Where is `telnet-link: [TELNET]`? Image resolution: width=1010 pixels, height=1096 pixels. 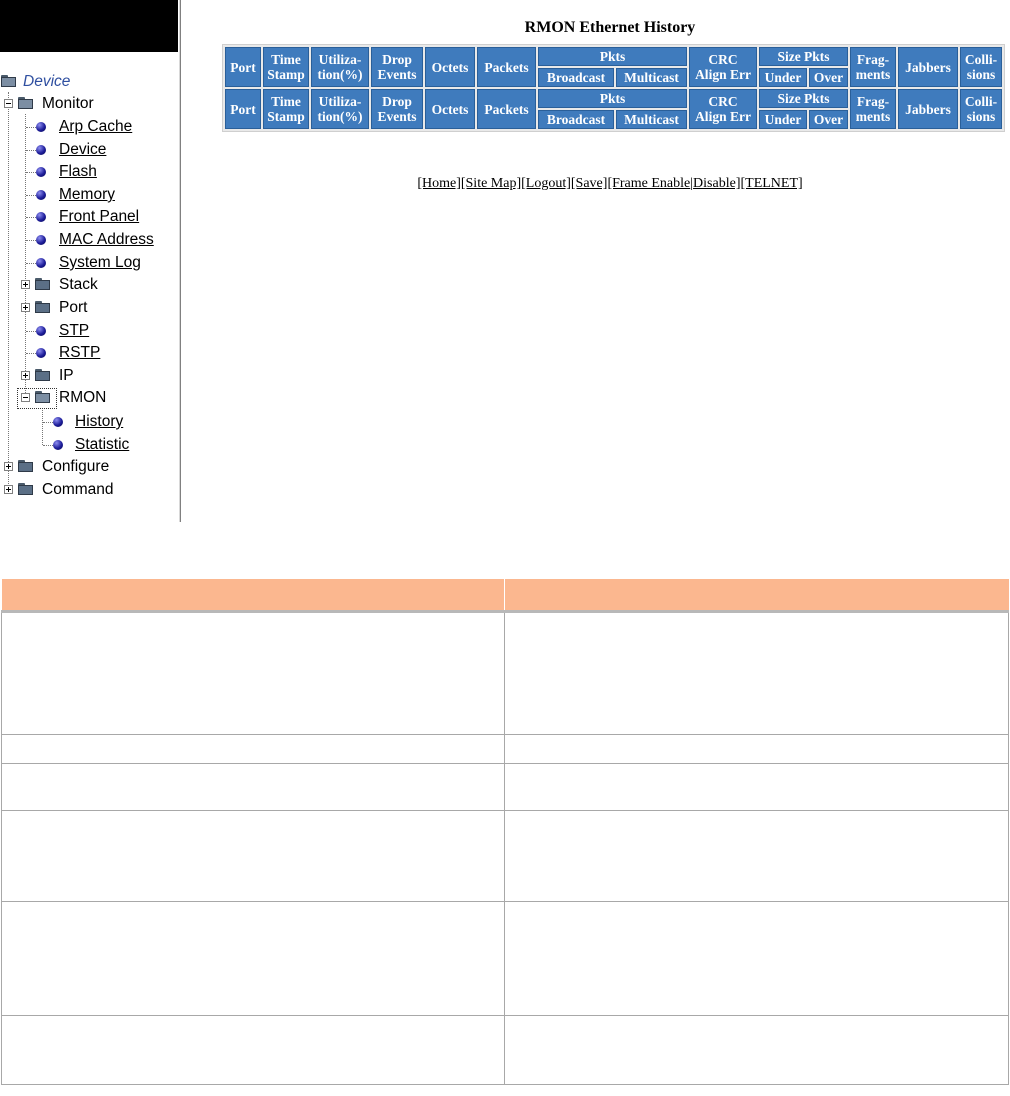 telnet-link: [TELNET] is located at coordinates (771, 183).